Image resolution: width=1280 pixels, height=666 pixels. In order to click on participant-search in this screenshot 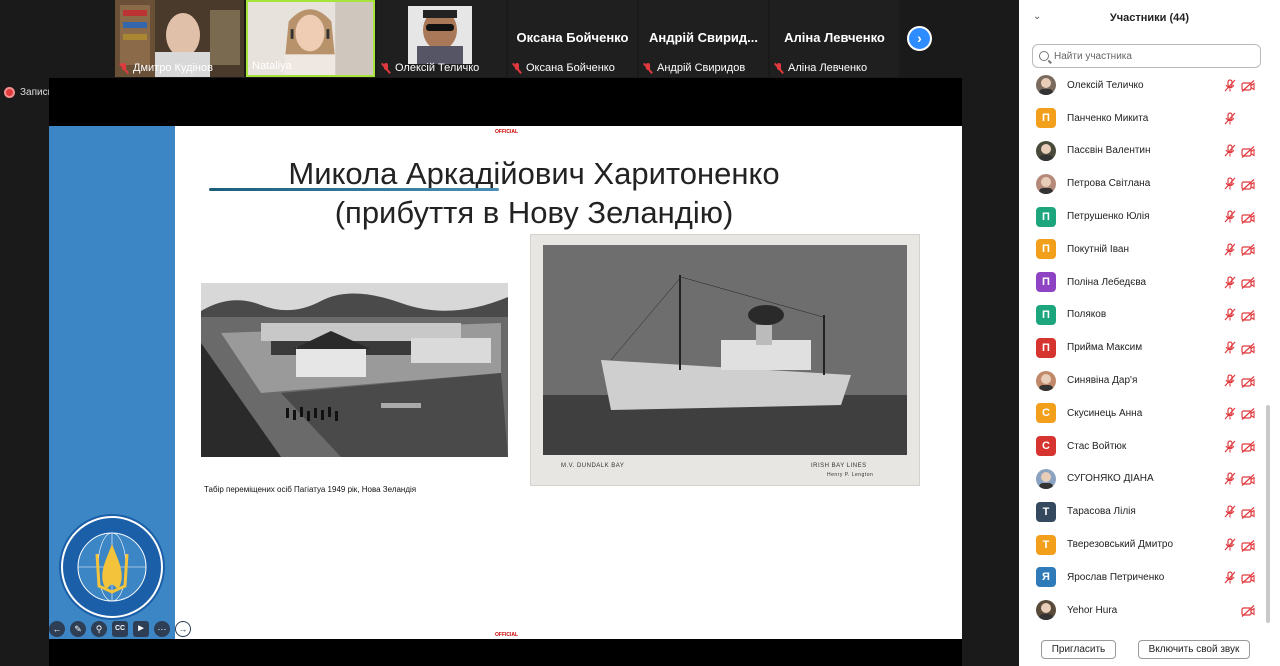, I will do `click(1146, 56)`.